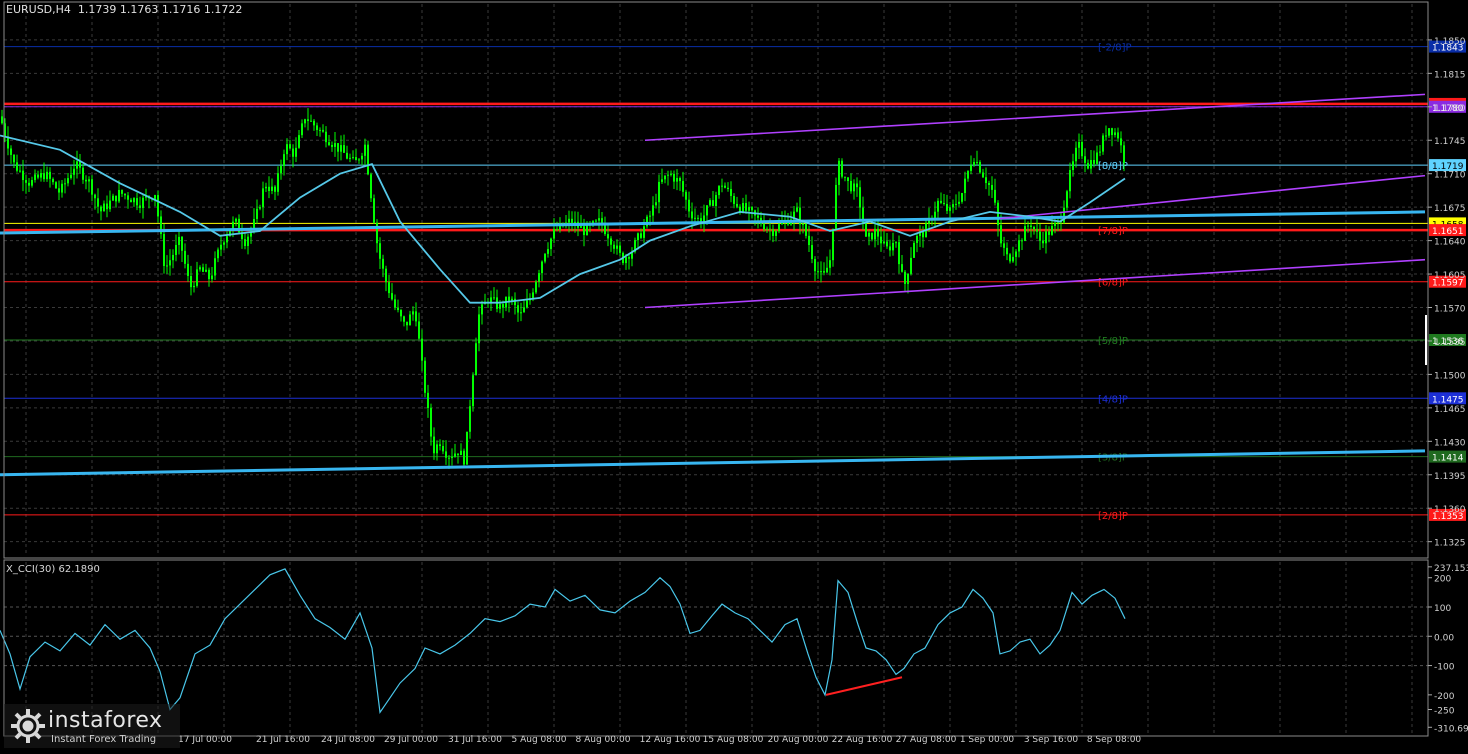 The image size is (1468, 754). What do you see at coordinates (1113, 458) in the screenshot?
I see `murrey-level-label: [3/8]P` at bounding box center [1113, 458].